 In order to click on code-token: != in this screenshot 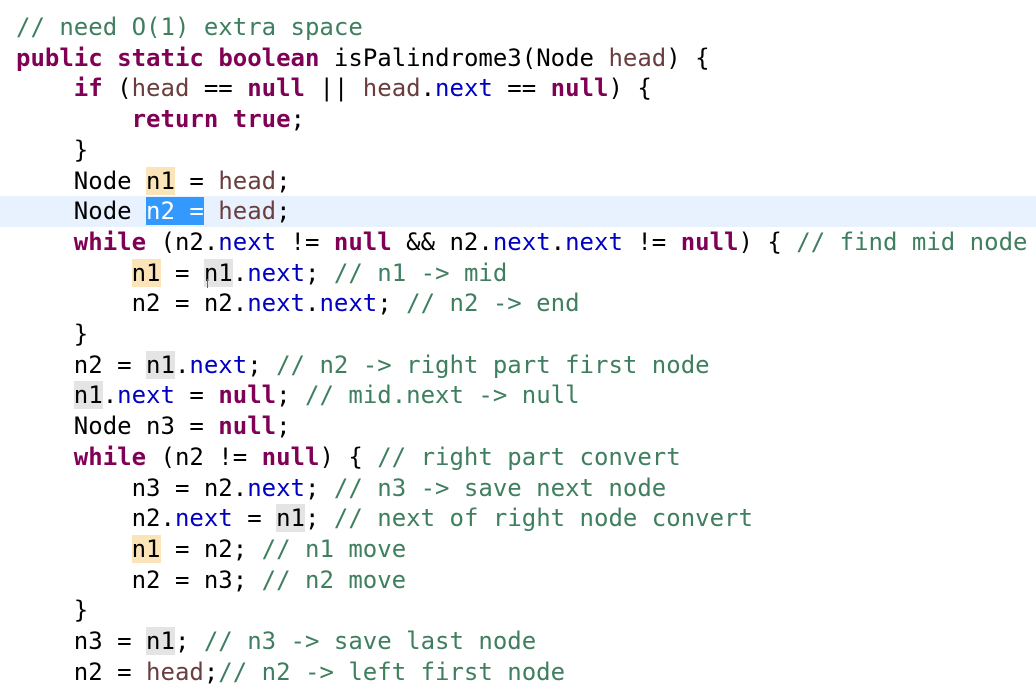, I will do `click(651, 241)`.